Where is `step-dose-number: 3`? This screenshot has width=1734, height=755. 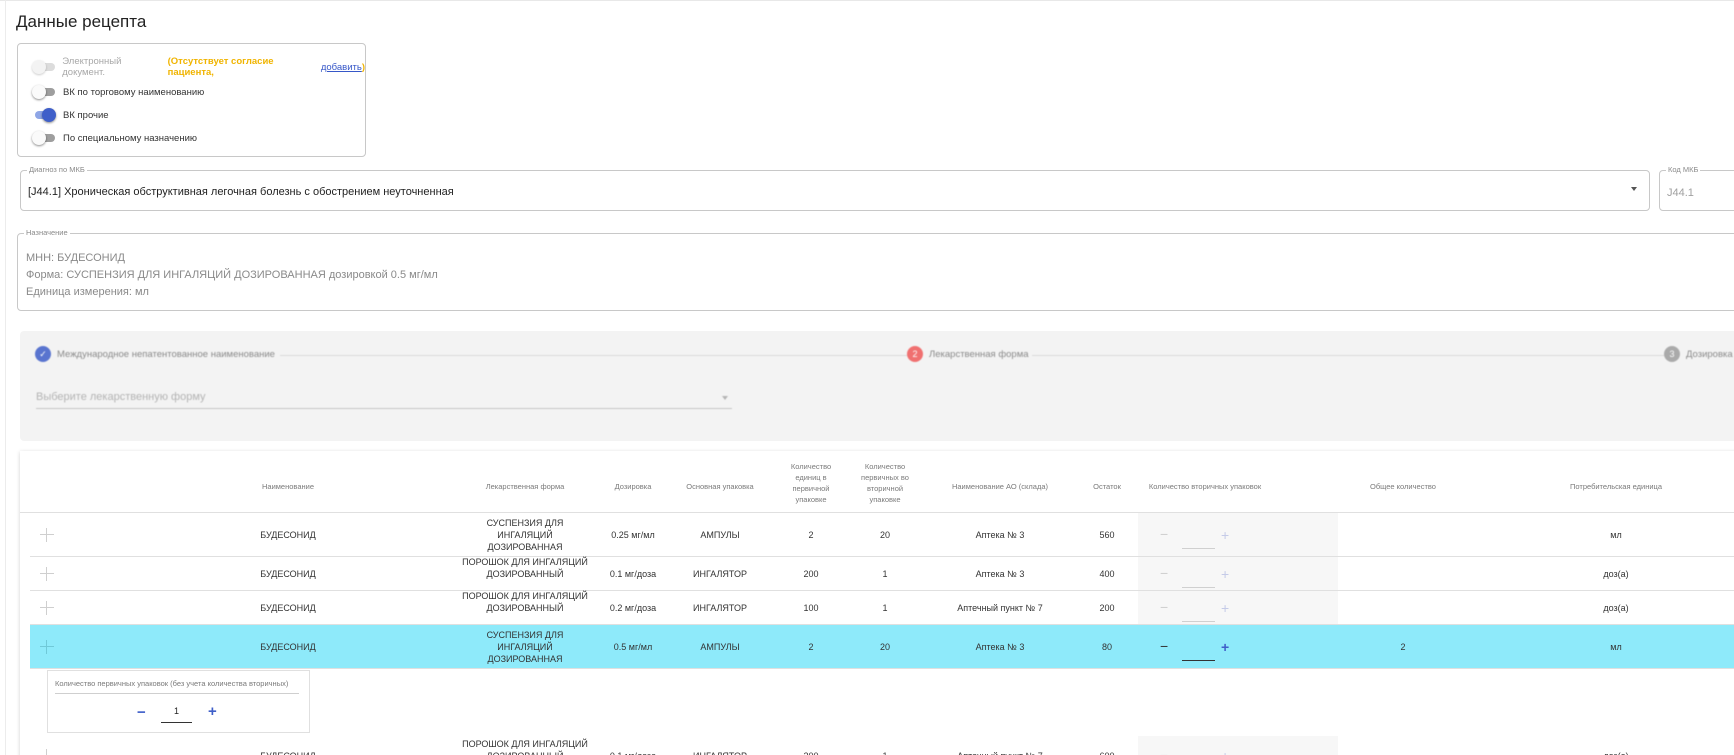
step-dose-number: 3 is located at coordinates (1672, 354).